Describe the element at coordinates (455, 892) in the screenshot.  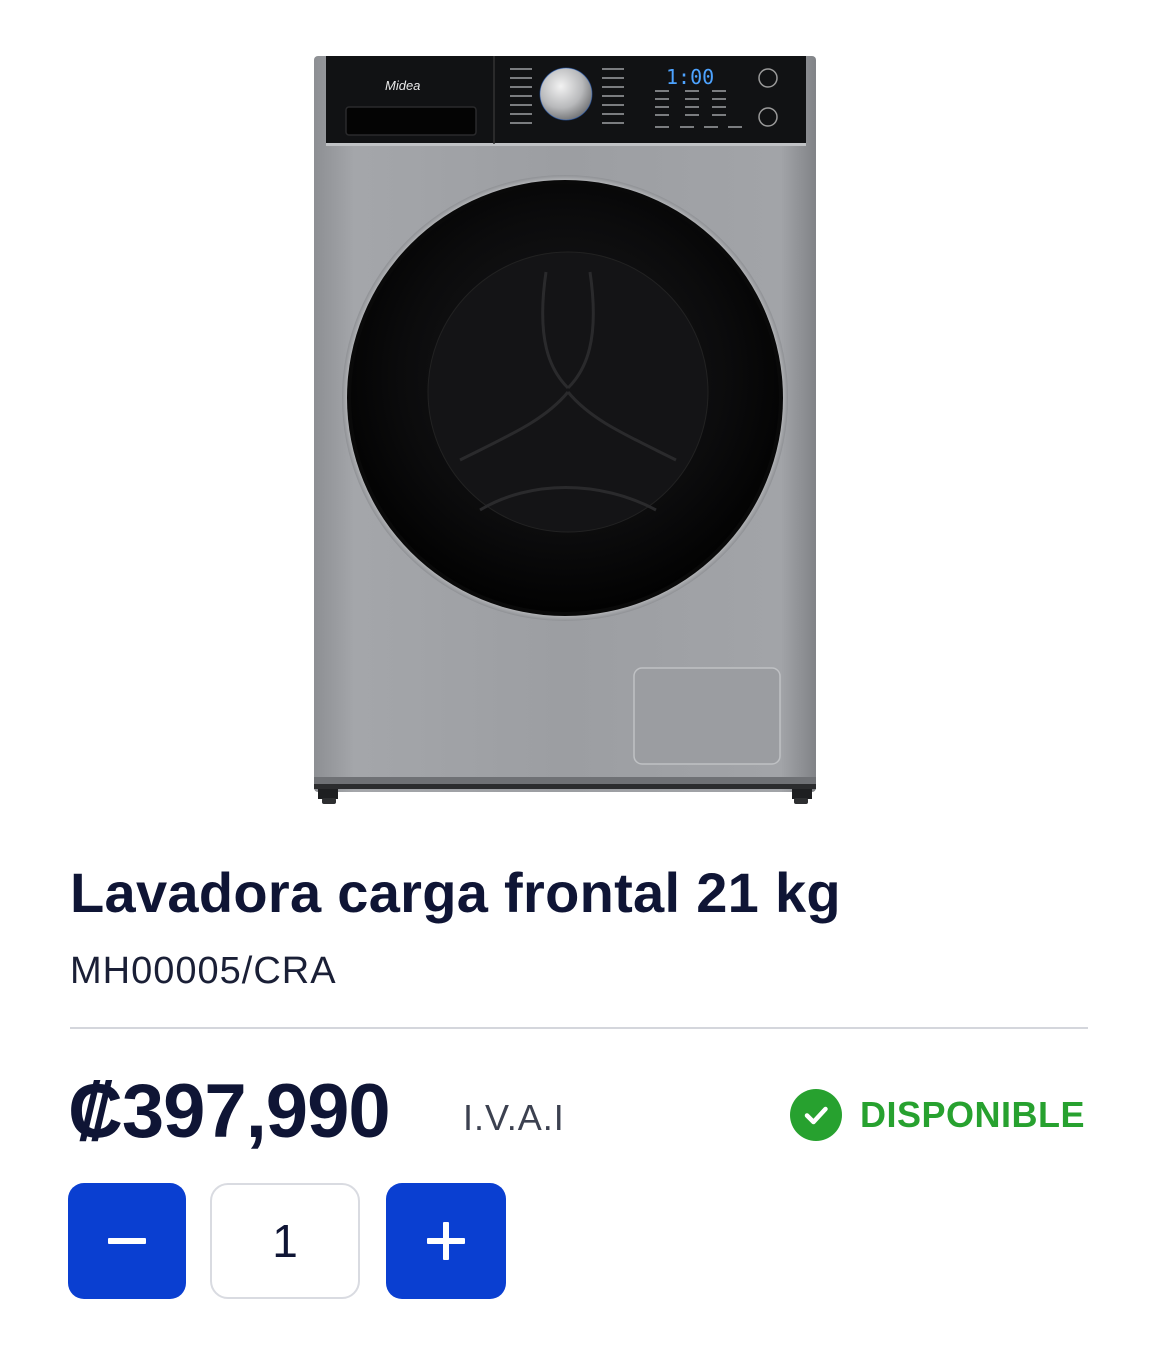
I see `product-title: Lavadora carga frontal 21 kg` at that location.